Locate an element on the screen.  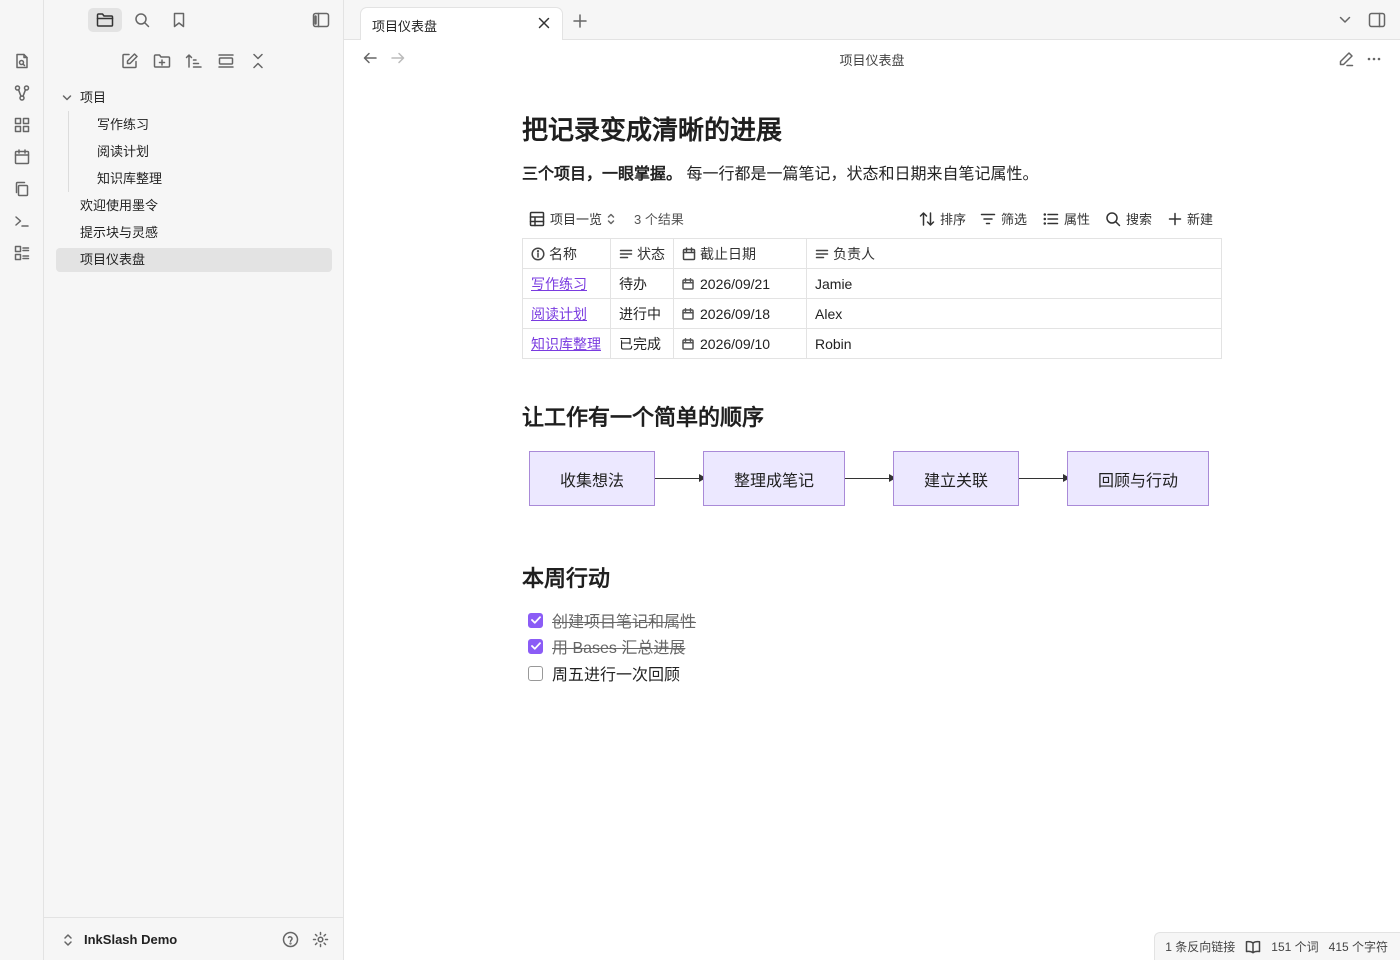
cell-name: 知识库整理 is located at coordinates (566, 343).